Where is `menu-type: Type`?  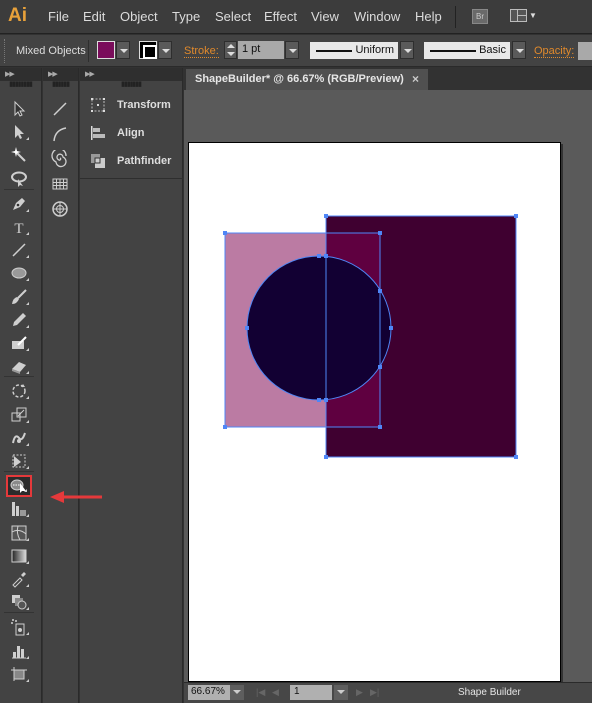
menu-type: Type is located at coordinates (186, 16).